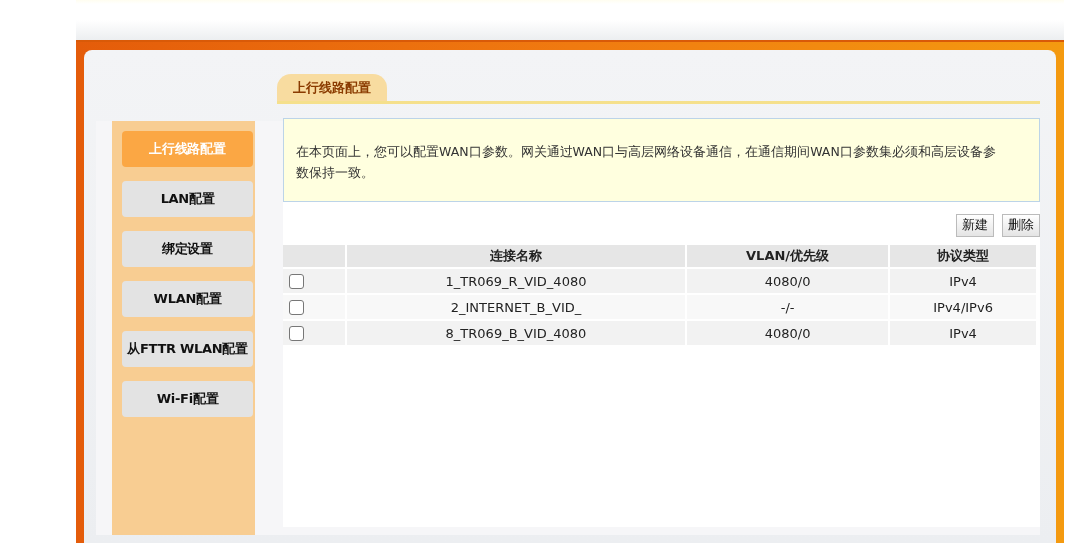 The width and height of the screenshot is (1080, 543). What do you see at coordinates (187, 399) in the screenshot?
I see `sidebar-item: Wi-Fi配置` at bounding box center [187, 399].